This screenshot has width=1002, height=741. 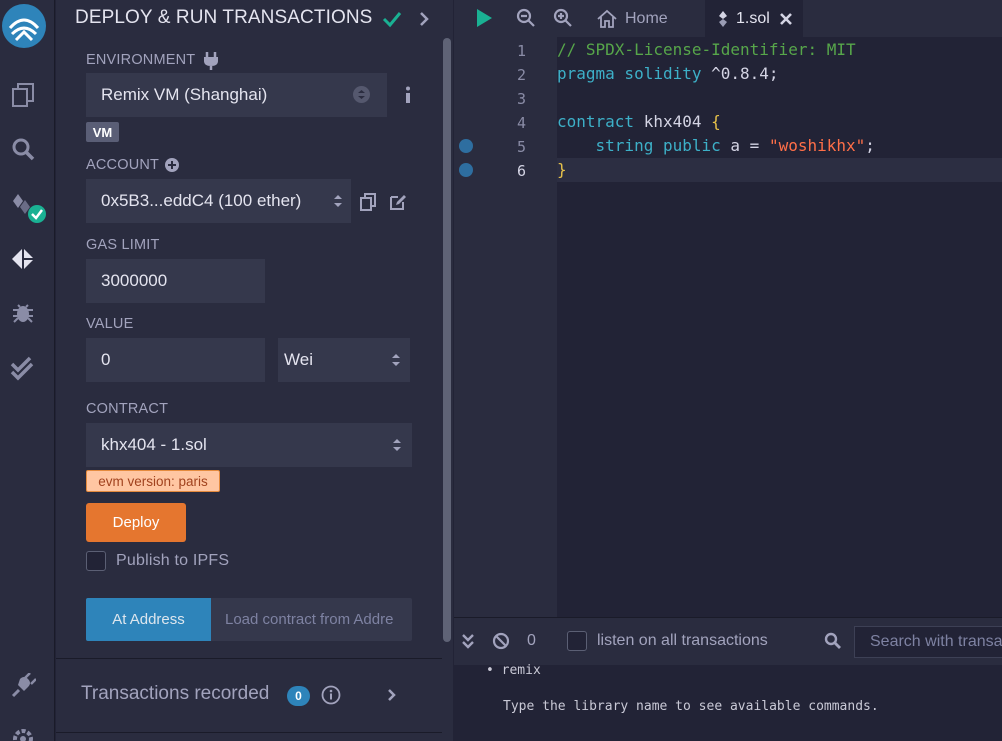 What do you see at coordinates (501, 641) in the screenshot?
I see `clear-console-icon` at bounding box center [501, 641].